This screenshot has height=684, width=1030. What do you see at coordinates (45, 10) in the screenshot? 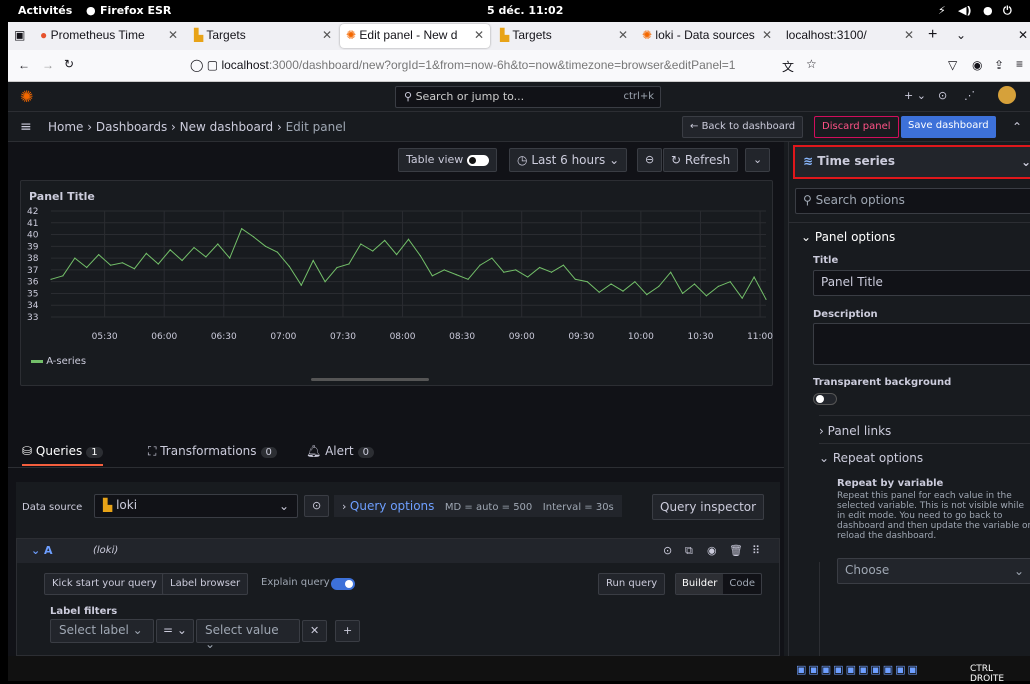
I see `activities-button: Activités` at bounding box center [45, 10].